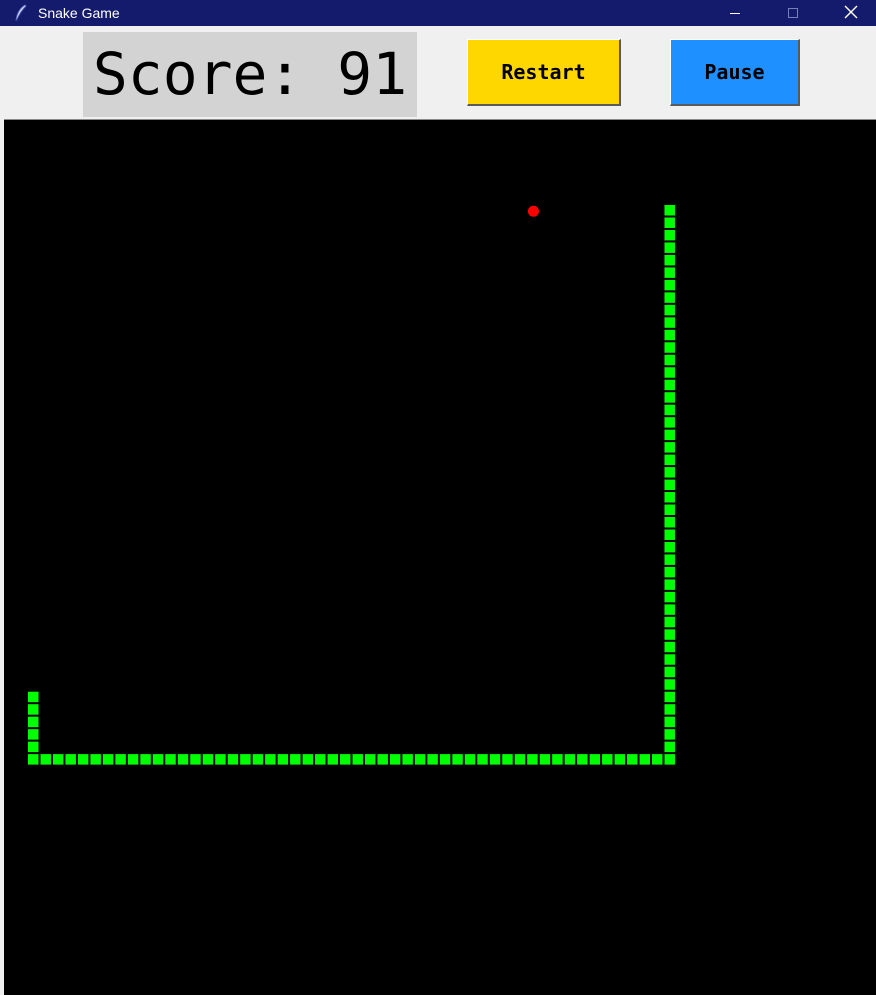 This screenshot has height=995, width=876. I want to click on food-dot, so click(533, 211).